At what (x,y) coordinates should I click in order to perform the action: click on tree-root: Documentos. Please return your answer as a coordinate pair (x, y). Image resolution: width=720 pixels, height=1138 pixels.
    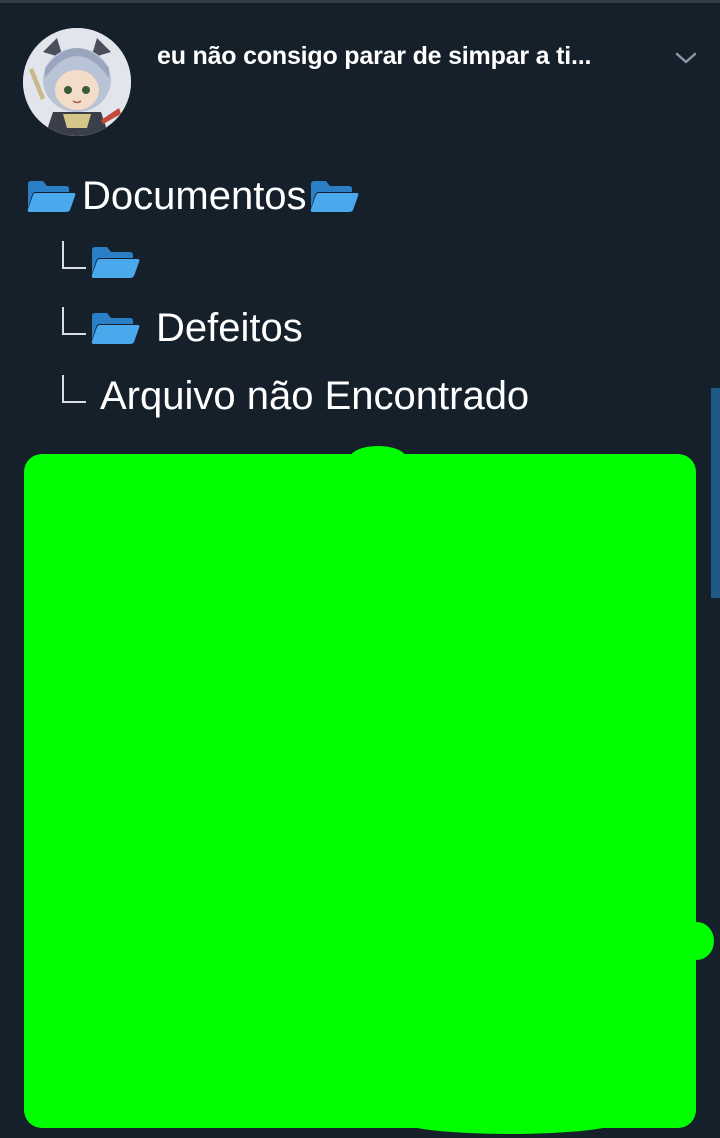
    Looking at the image, I should click on (194, 196).